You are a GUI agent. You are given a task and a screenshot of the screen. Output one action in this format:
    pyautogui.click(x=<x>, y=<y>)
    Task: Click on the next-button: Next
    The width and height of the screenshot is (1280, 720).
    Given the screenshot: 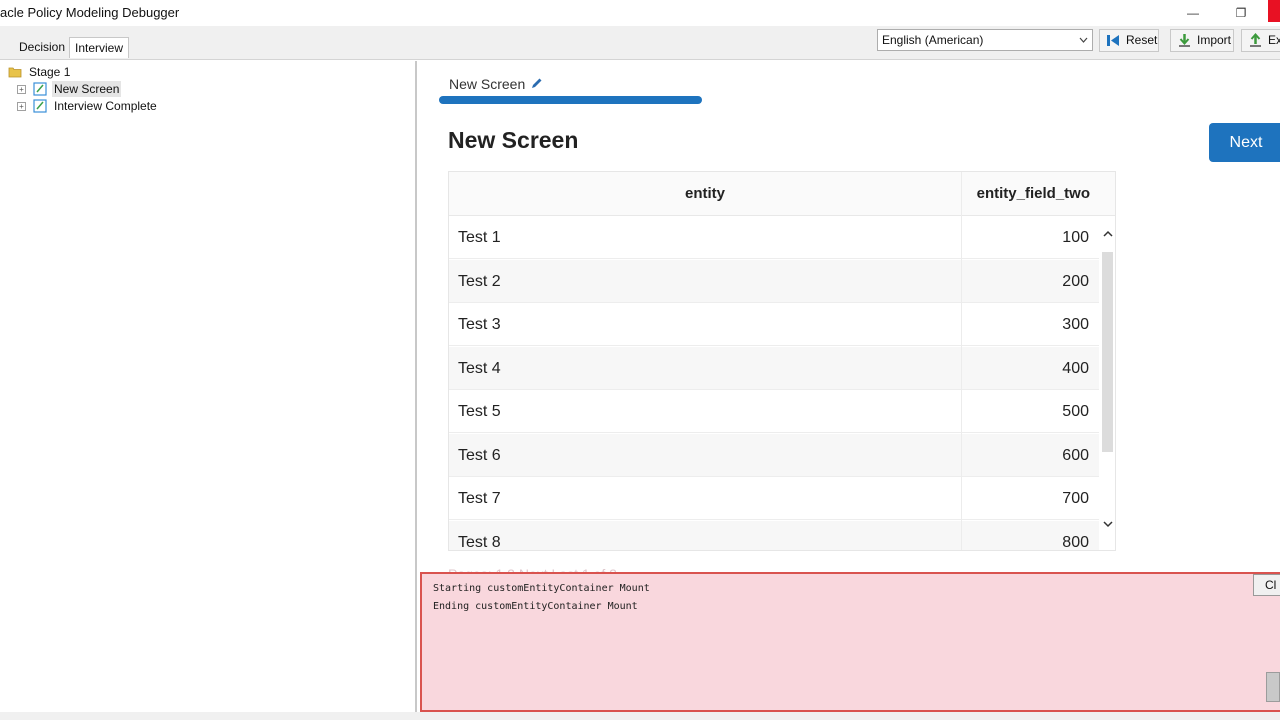 What is the action you would take?
    pyautogui.click(x=1244, y=142)
    